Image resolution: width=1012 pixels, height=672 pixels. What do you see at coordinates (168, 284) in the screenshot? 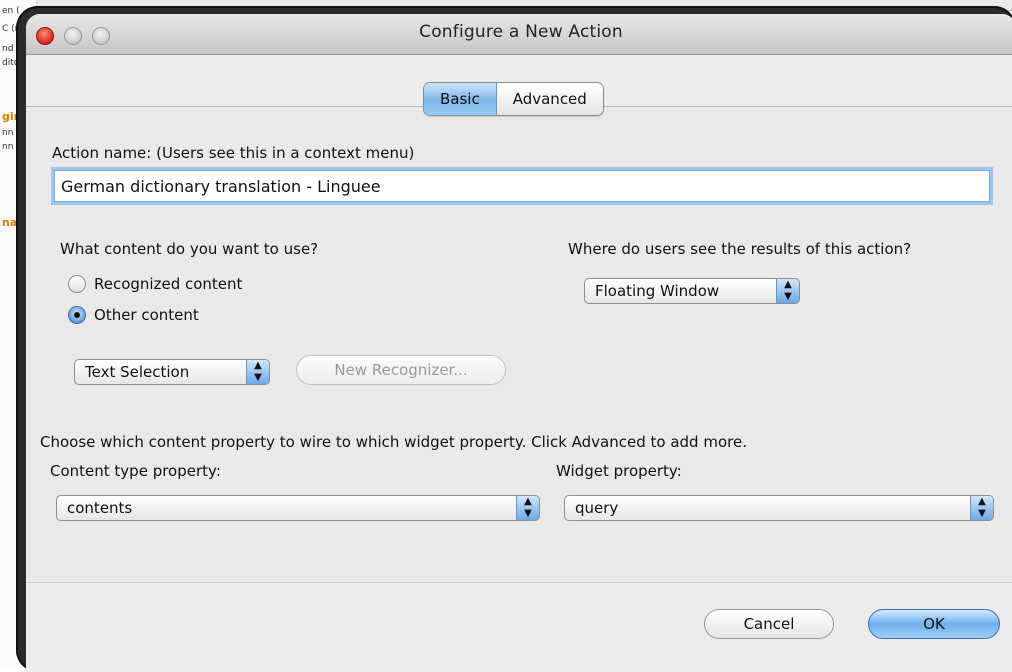
I see `radio-label: Recognized content` at bounding box center [168, 284].